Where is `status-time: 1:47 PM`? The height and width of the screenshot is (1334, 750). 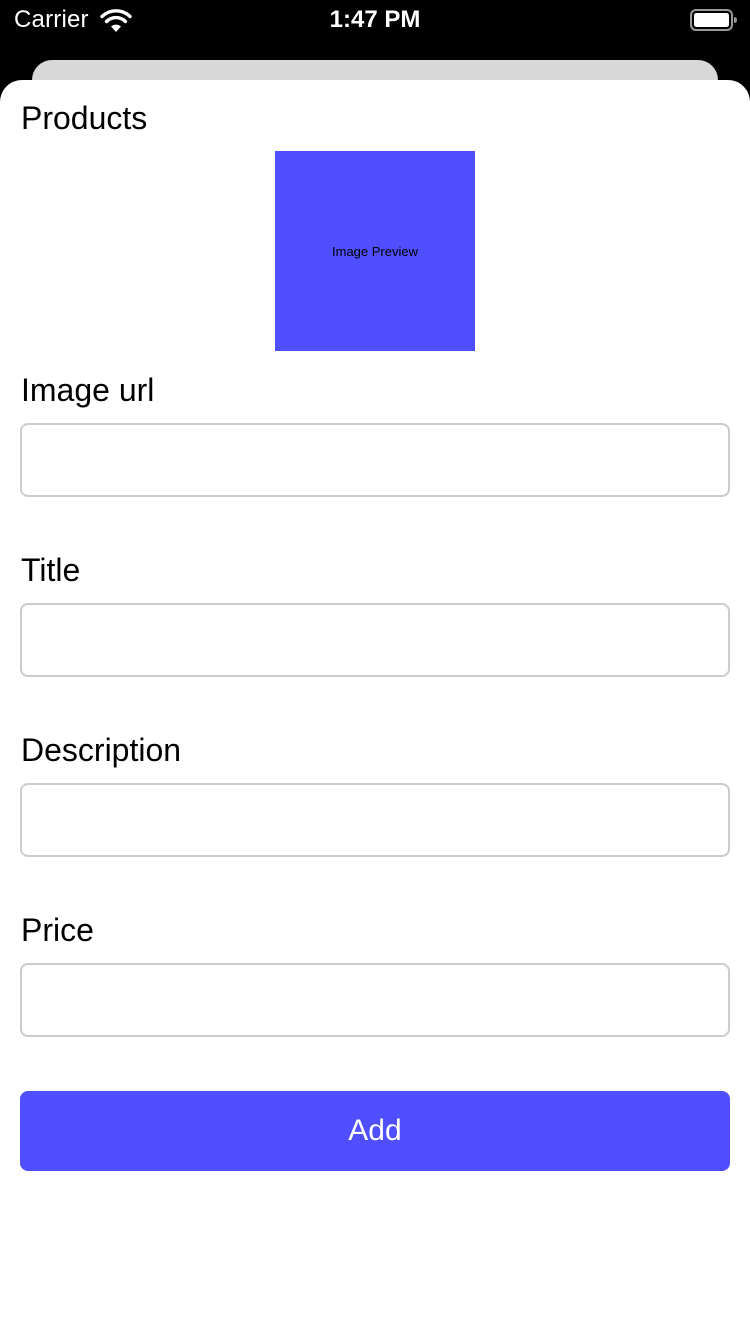 status-time: 1:47 PM is located at coordinates (375, 19).